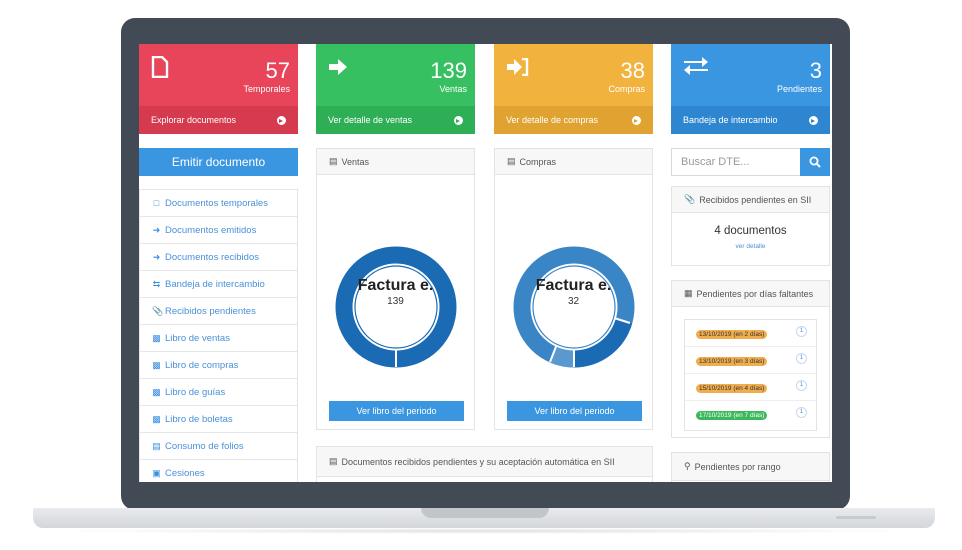  What do you see at coordinates (215, 284) in the screenshot?
I see `sidebar-item-label: Bandeja de intercambio` at bounding box center [215, 284].